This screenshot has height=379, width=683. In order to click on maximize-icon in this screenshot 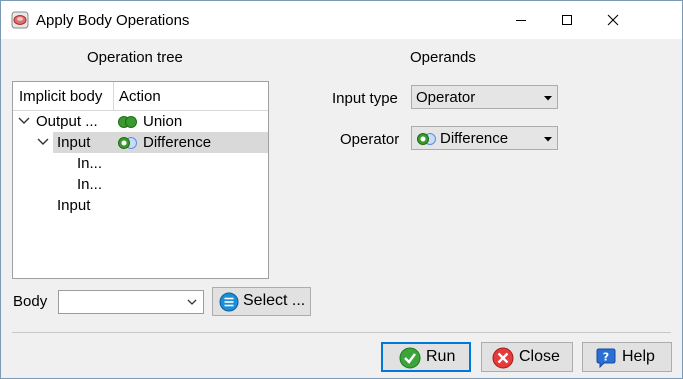, I will do `click(567, 20)`.